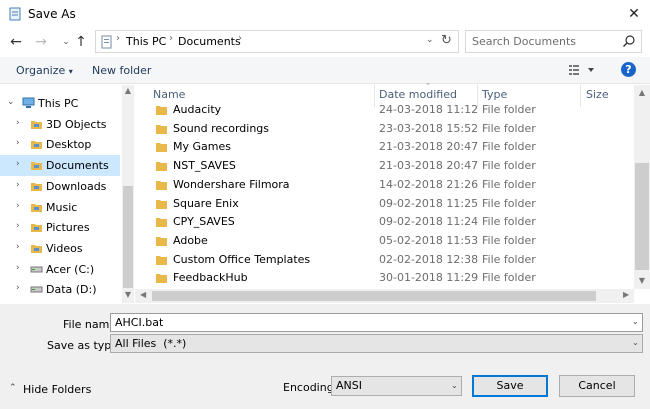 This screenshot has width=650, height=409. I want to click on back-button: ←, so click(16, 42).